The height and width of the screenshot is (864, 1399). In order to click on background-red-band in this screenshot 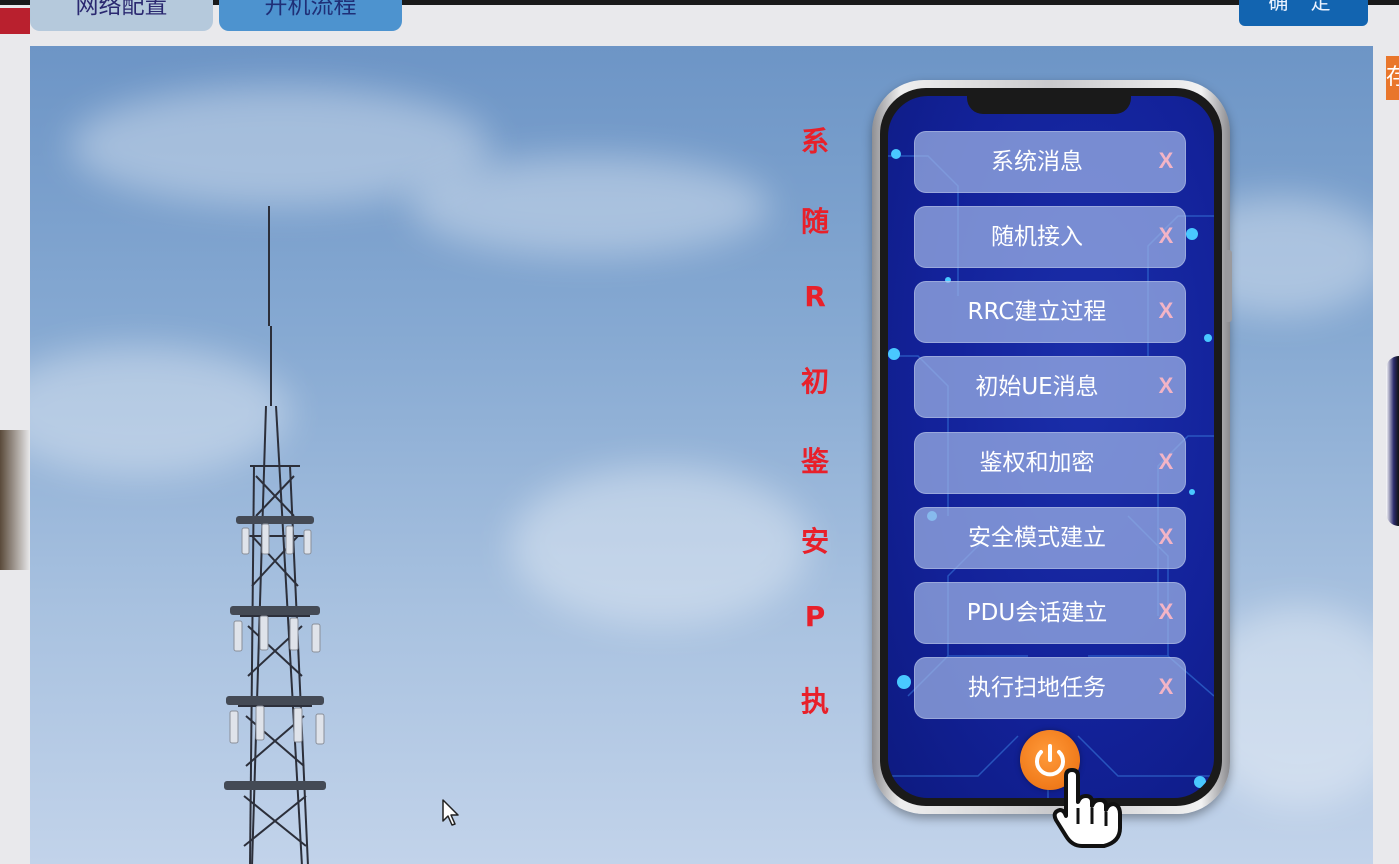, I will do `click(15, 21)`.